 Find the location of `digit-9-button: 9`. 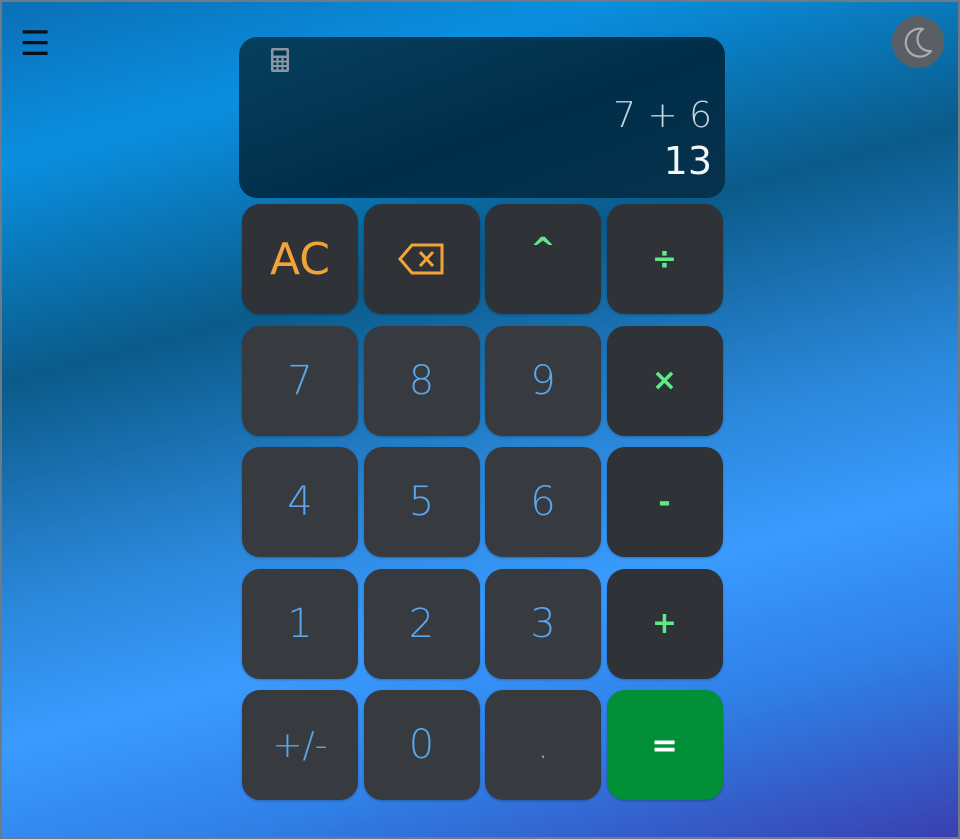

digit-9-button: 9 is located at coordinates (543, 380).